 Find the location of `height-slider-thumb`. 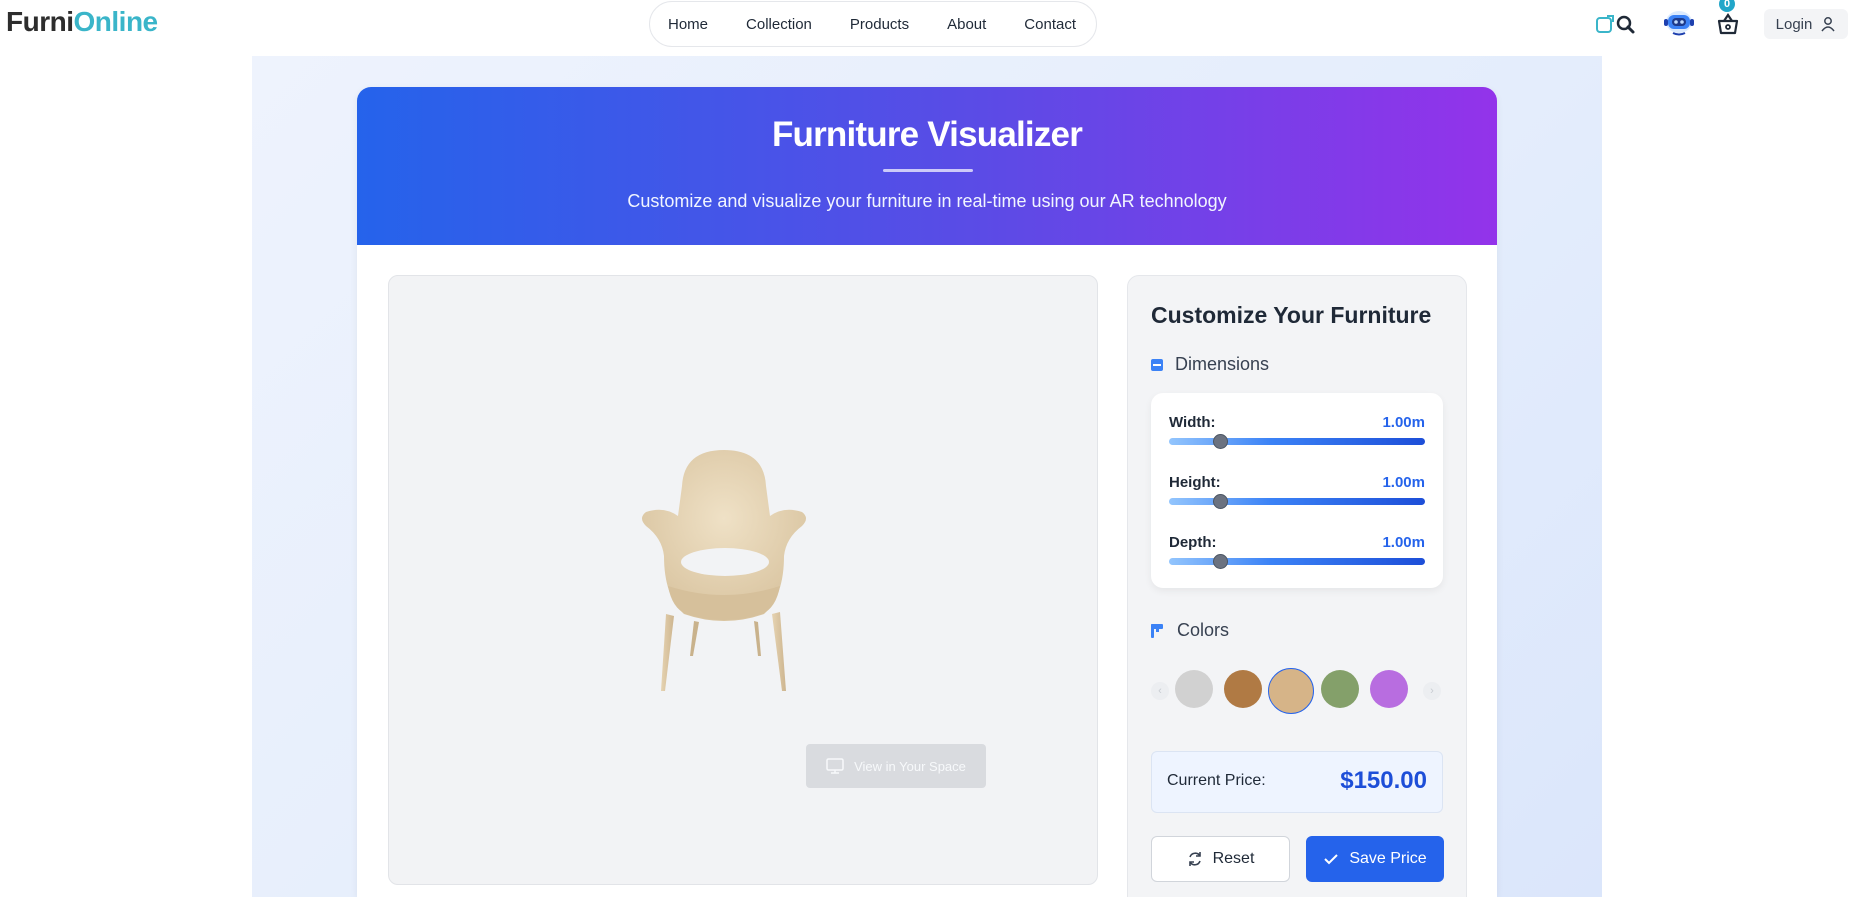

height-slider-thumb is located at coordinates (1221, 501).